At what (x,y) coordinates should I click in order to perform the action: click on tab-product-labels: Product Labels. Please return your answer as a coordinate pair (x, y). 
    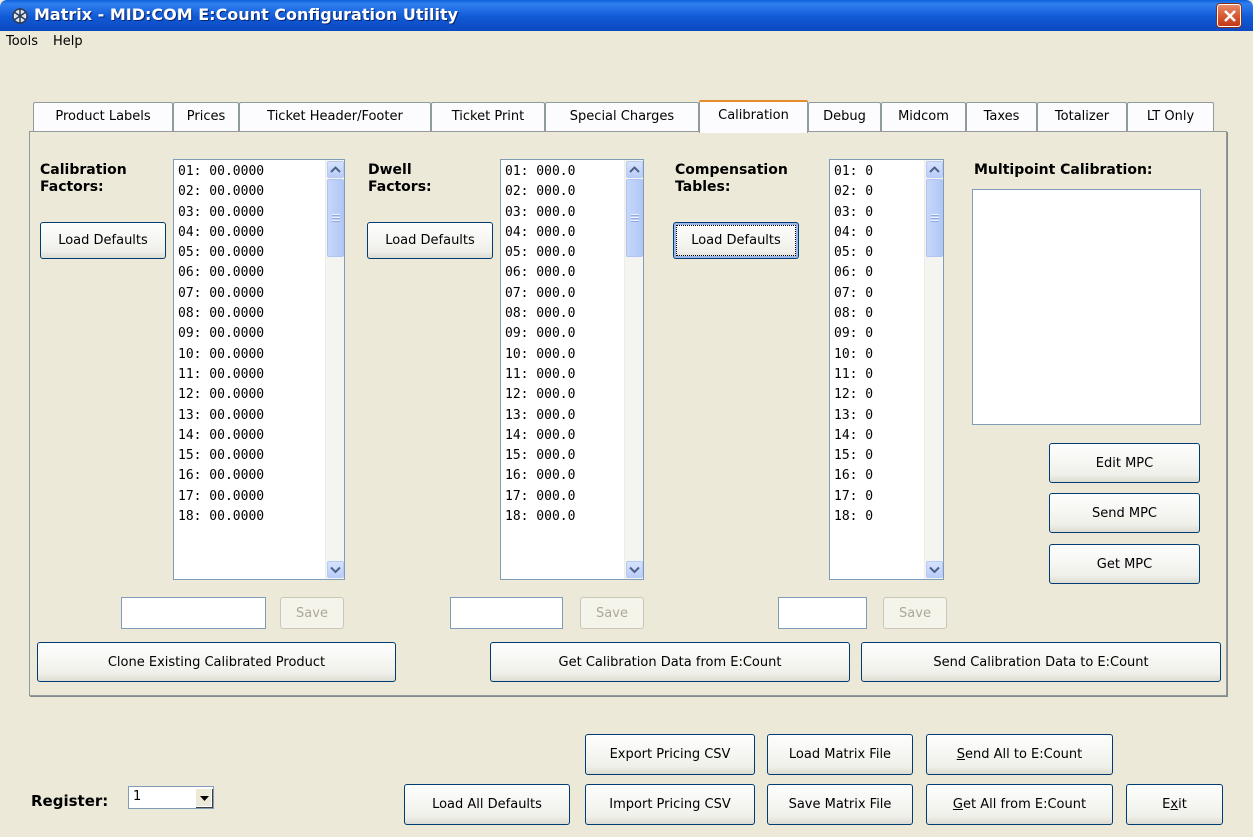
    Looking at the image, I should click on (103, 117).